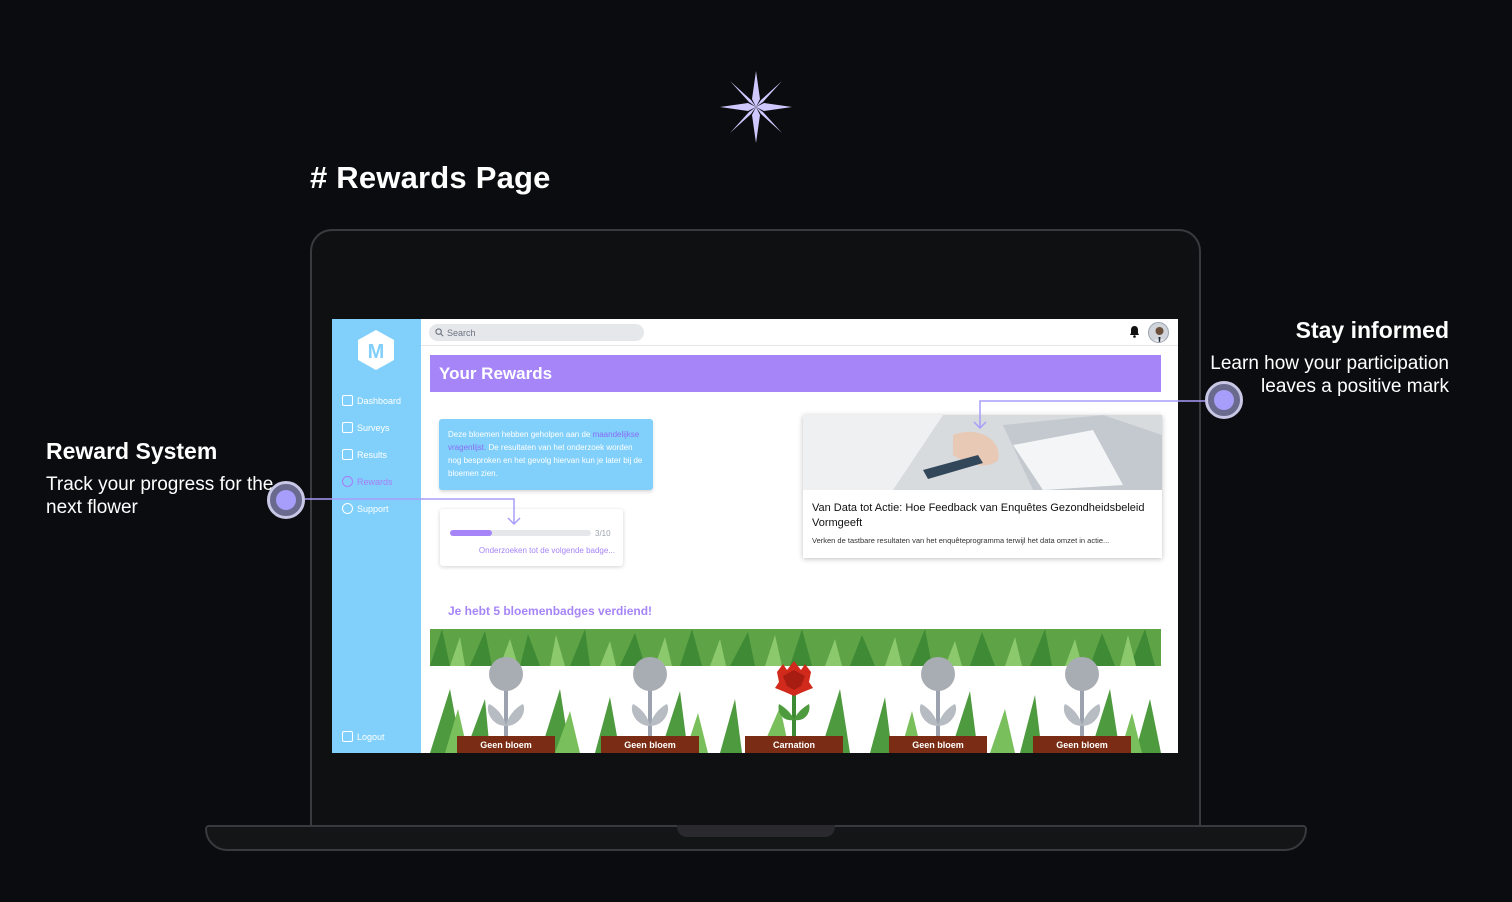 Image resolution: width=1512 pixels, height=902 pixels. What do you see at coordinates (795, 373) in the screenshot?
I see `page-title: Your Rewards` at bounding box center [795, 373].